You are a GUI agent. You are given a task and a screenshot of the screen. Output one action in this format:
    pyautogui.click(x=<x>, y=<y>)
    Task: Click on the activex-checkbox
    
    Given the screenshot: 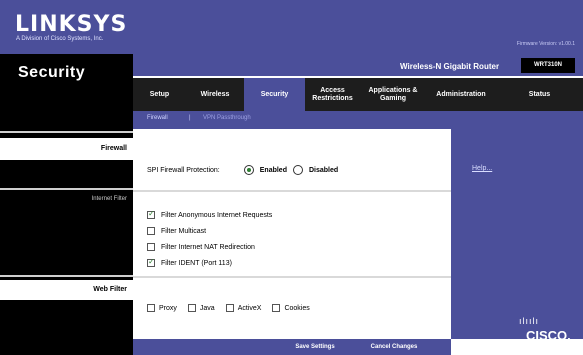 What is the action you would take?
    pyautogui.click(x=229, y=308)
    